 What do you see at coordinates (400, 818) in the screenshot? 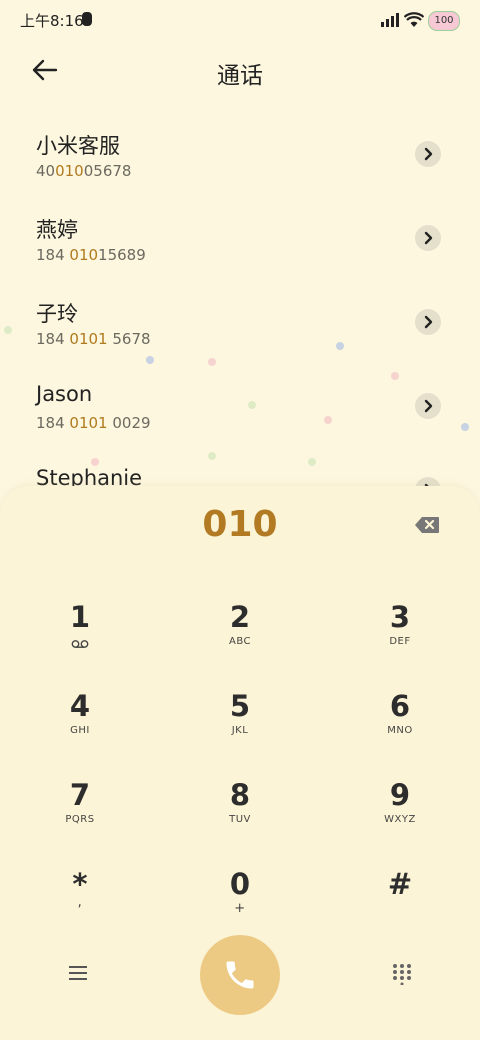
I see `dial-key-9: 9 WXYZ` at bounding box center [400, 818].